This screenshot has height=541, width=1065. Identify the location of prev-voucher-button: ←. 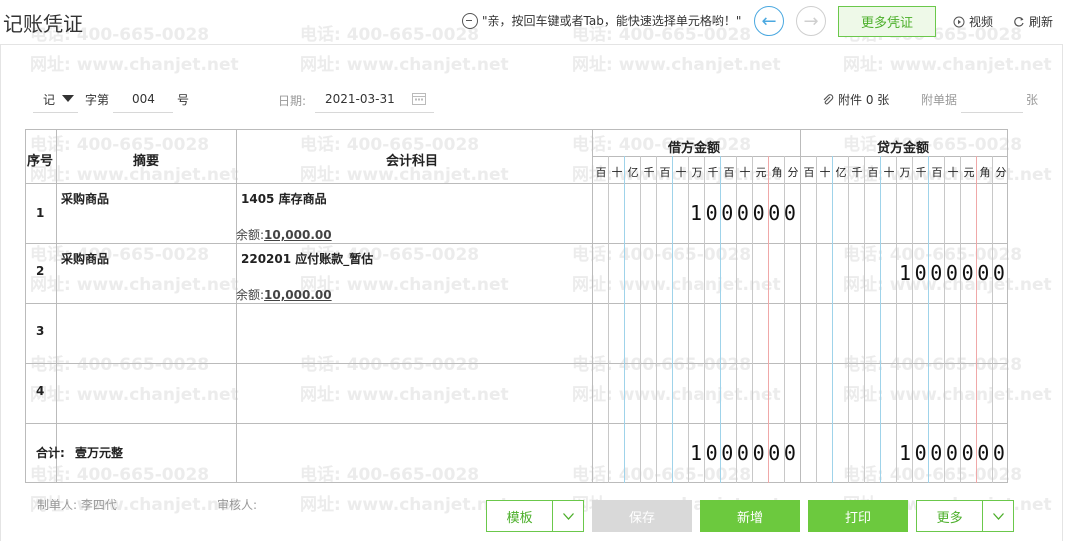
(769, 21).